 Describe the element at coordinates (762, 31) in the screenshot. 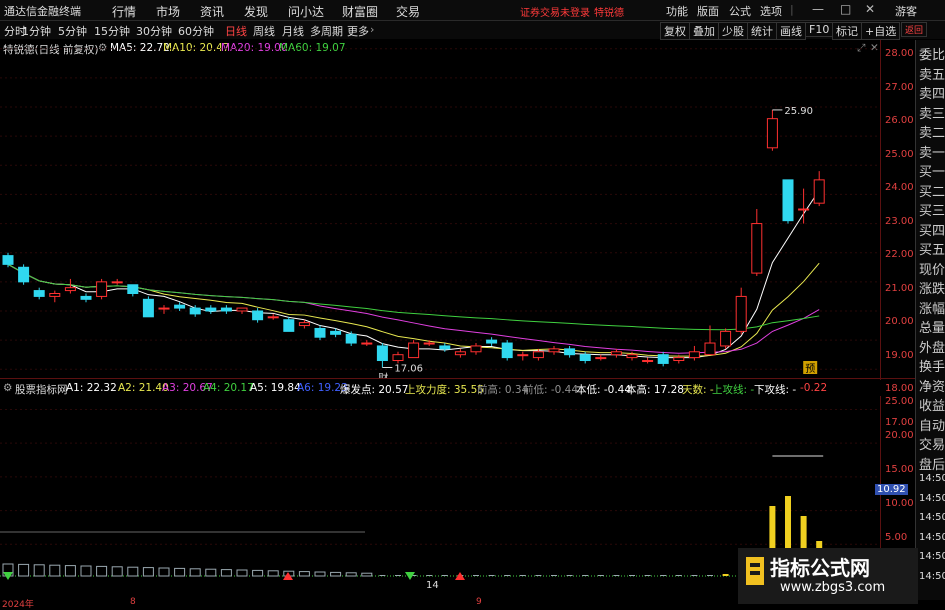

I see `stats-button: 统计` at that location.